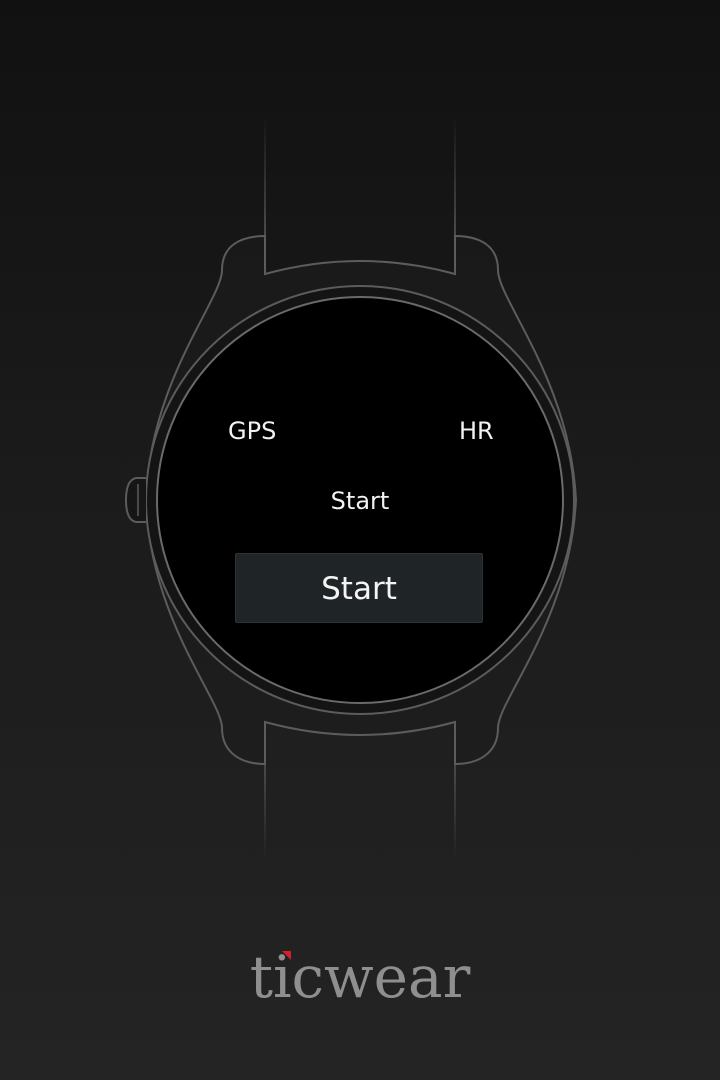 This screenshot has width=720, height=1080. I want to click on strap-bottom, so click(360, 791).